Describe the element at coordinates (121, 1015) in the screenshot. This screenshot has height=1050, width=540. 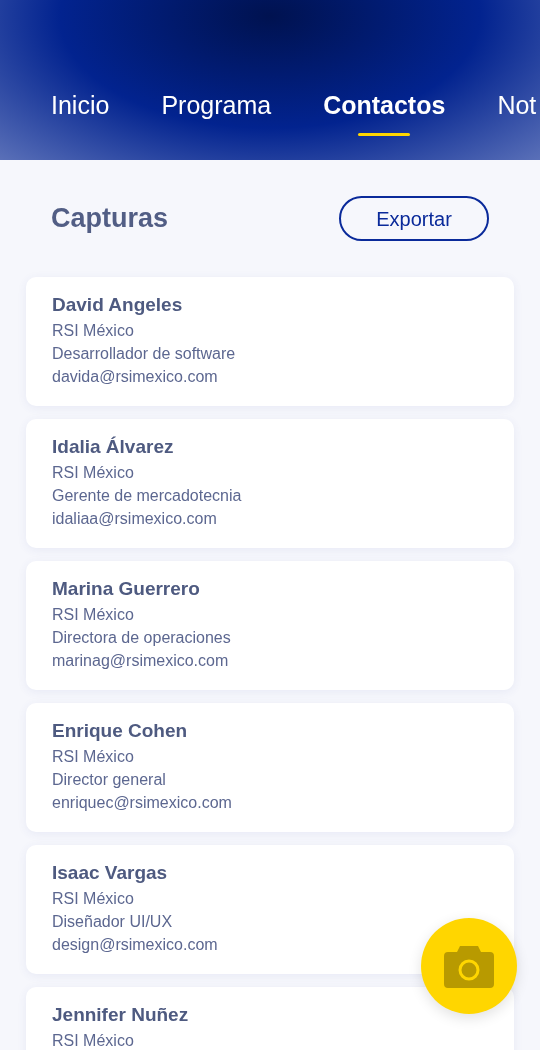
I see `contact-name: Jennifer Nuñez` at that location.